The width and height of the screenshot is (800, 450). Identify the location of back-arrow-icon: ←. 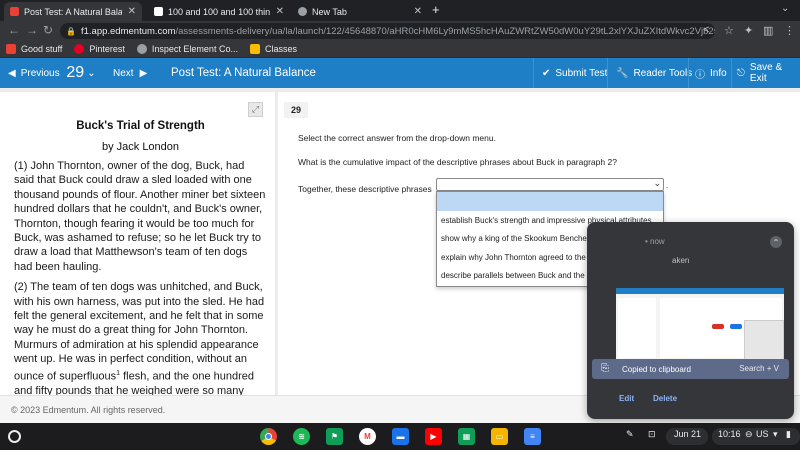
(14, 30).